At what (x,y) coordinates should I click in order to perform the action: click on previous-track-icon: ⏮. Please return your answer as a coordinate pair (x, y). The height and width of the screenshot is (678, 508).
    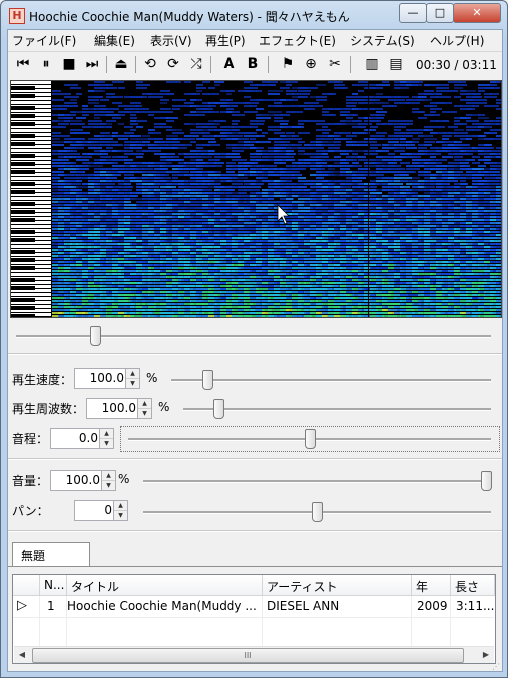
    Looking at the image, I should click on (23, 64).